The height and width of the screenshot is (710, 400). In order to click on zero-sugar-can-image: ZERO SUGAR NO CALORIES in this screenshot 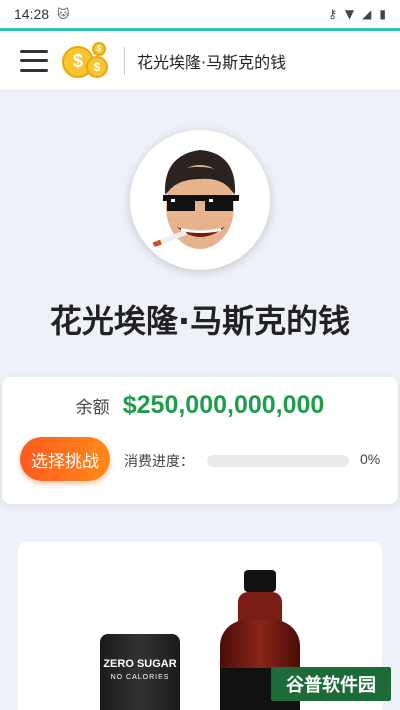, I will do `click(140, 672)`.